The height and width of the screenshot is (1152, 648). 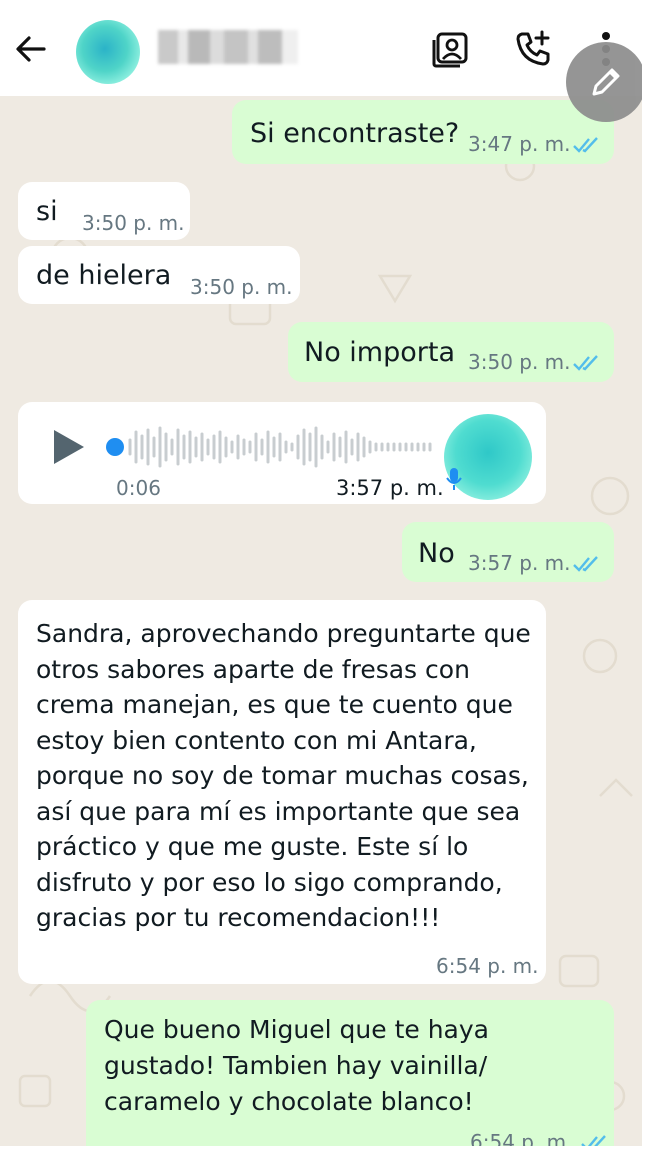 I want to click on message-bubble-incoming: de hielera 3:50 p. m., so click(x=159, y=275).